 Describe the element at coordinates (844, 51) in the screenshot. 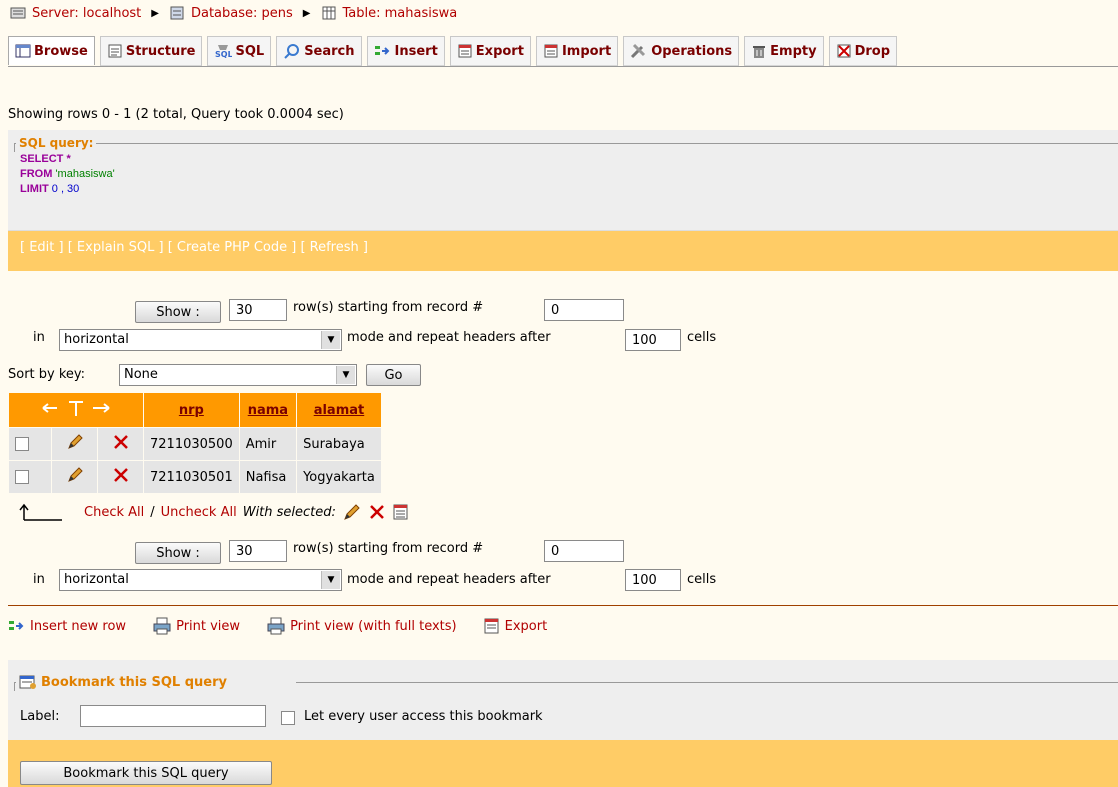

I see `drop-icon` at that location.